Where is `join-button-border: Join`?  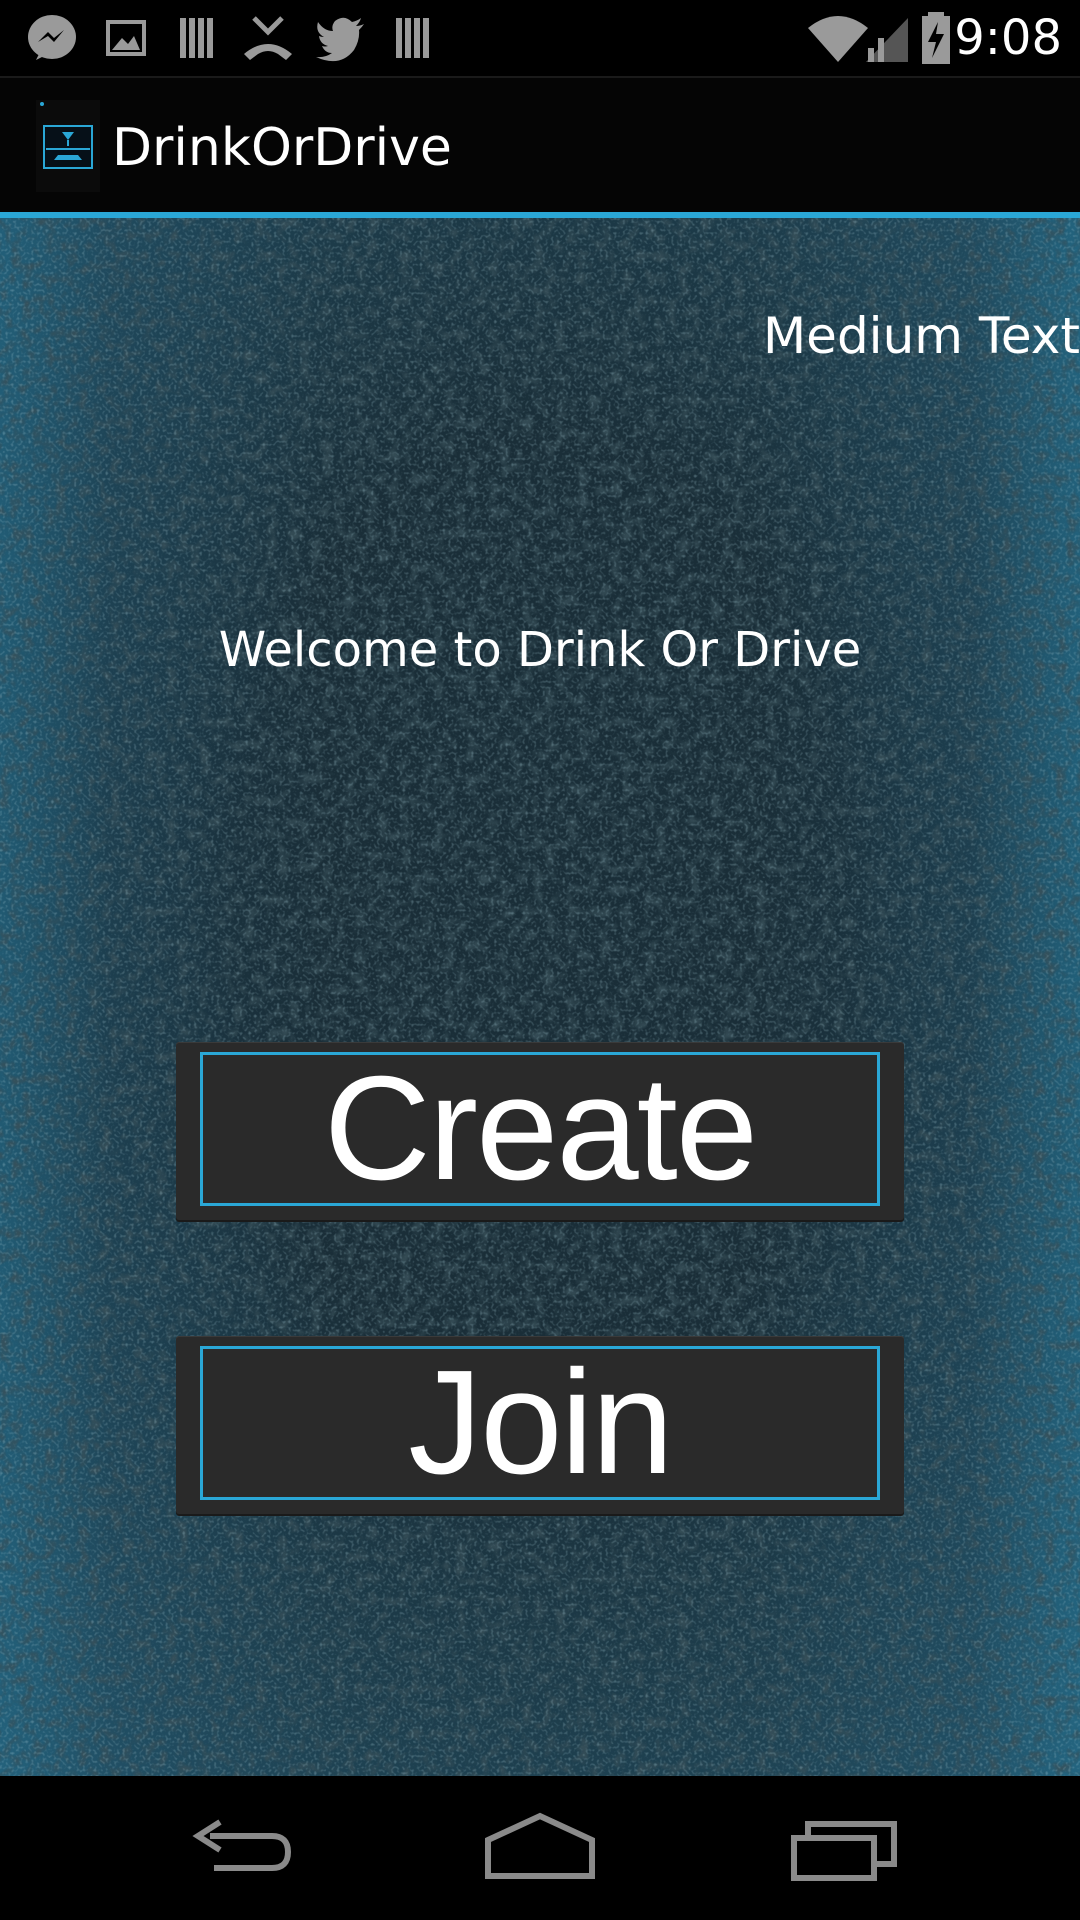 join-button-border: Join is located at coordinates (540, 1423).